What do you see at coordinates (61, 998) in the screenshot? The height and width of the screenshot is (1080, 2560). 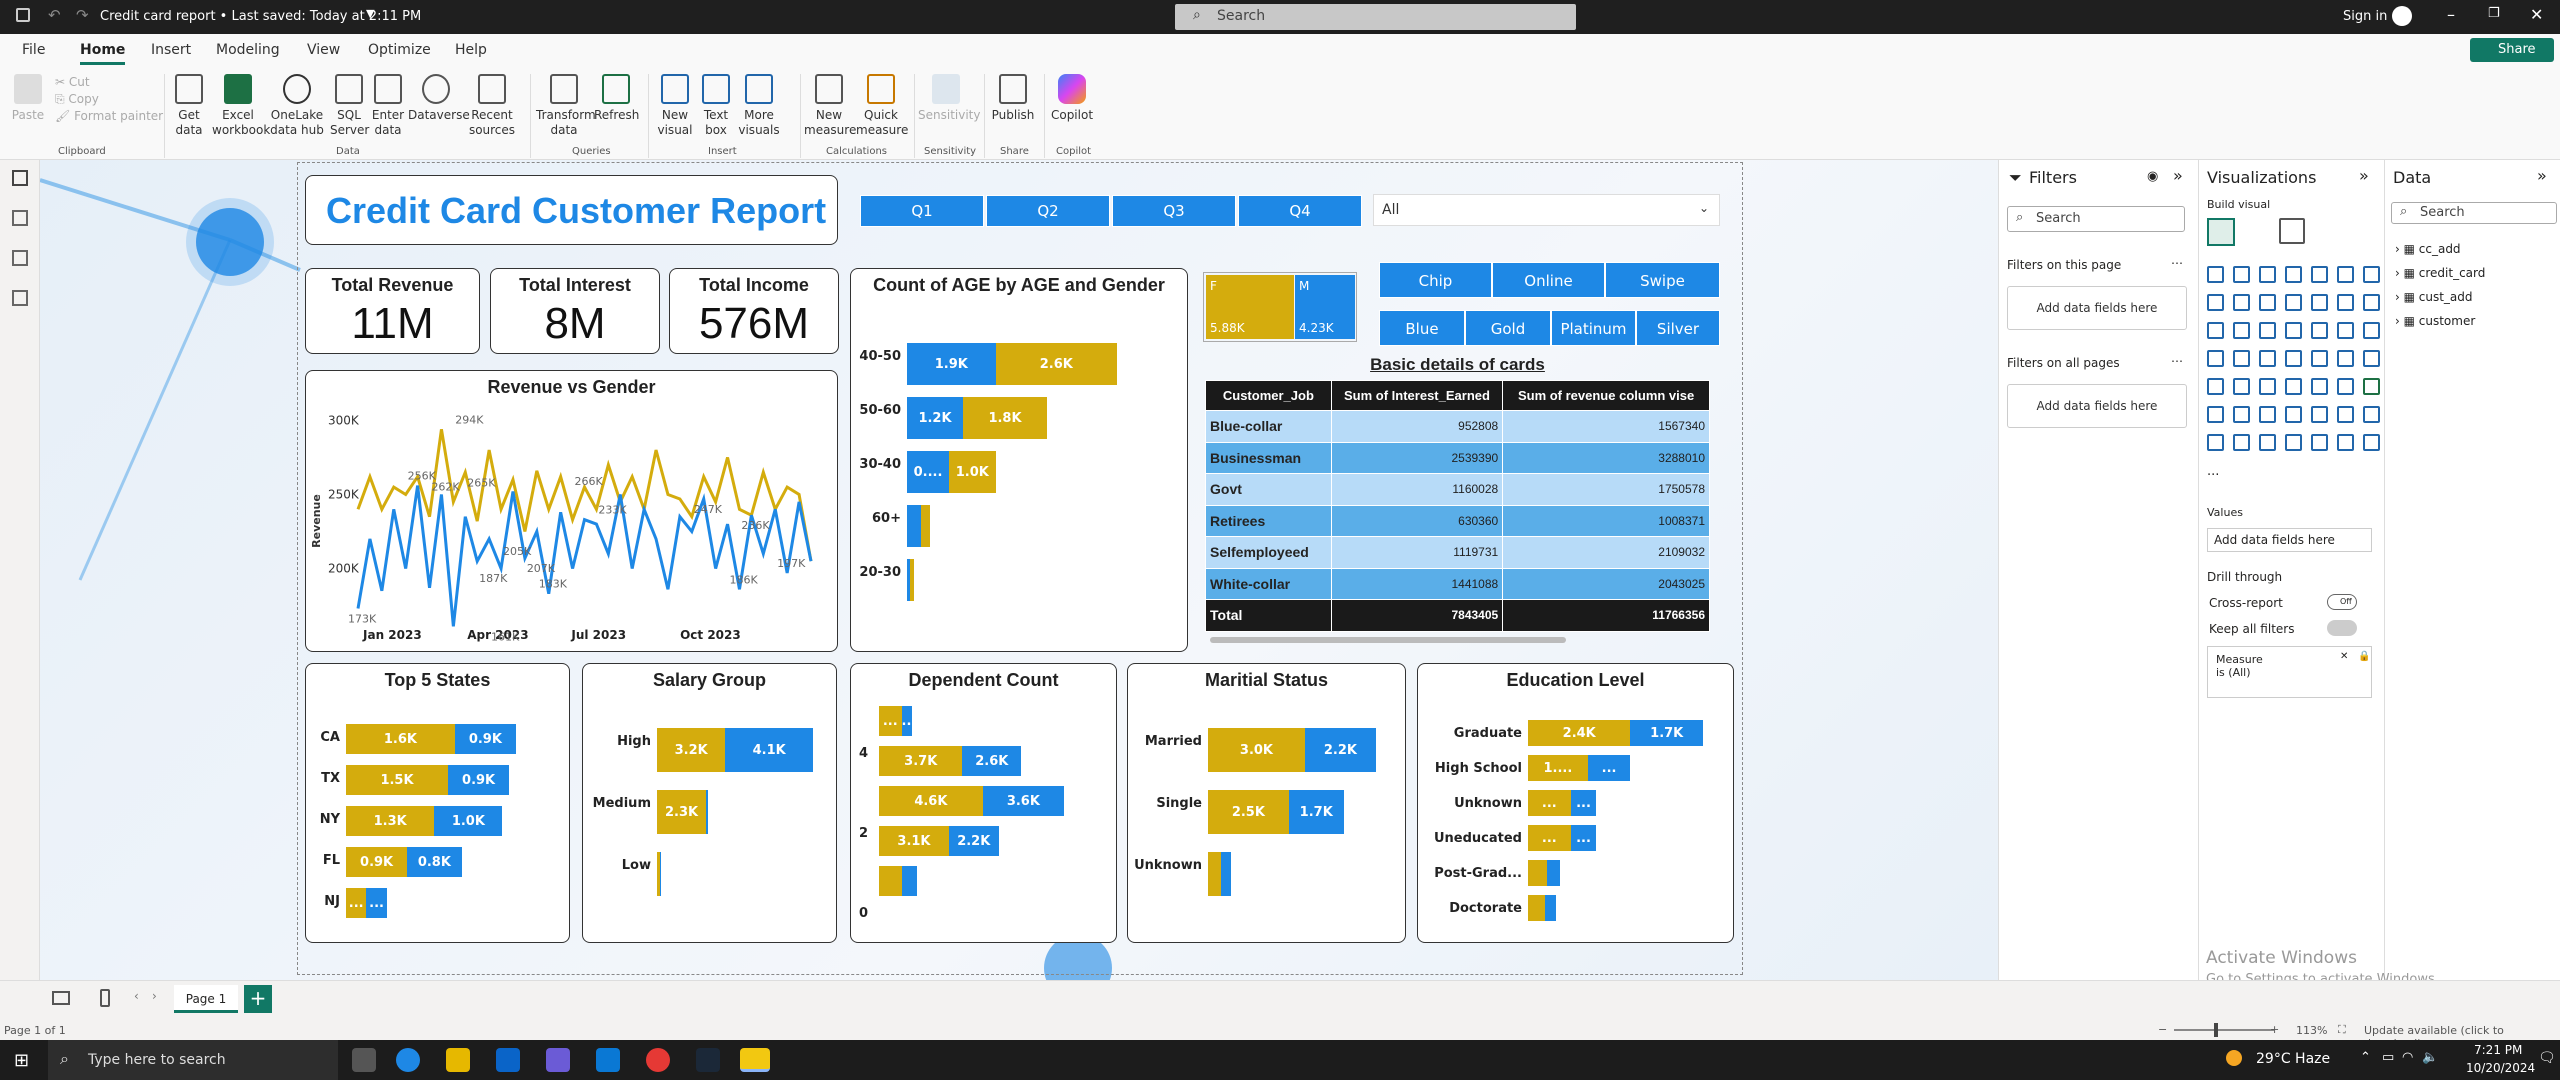 I see `desktop-layout-icon` at bounding box center [61, 998].